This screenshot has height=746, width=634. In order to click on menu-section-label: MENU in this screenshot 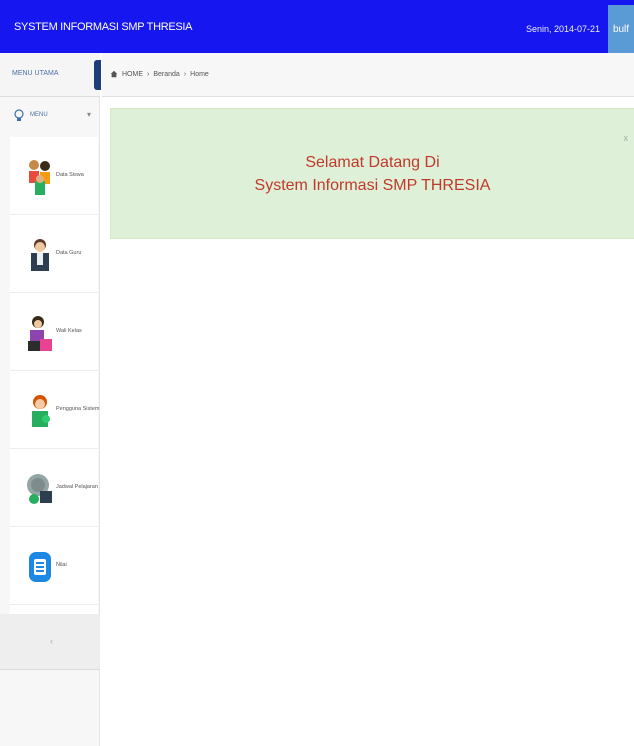, I will do `click(39, 115)`.